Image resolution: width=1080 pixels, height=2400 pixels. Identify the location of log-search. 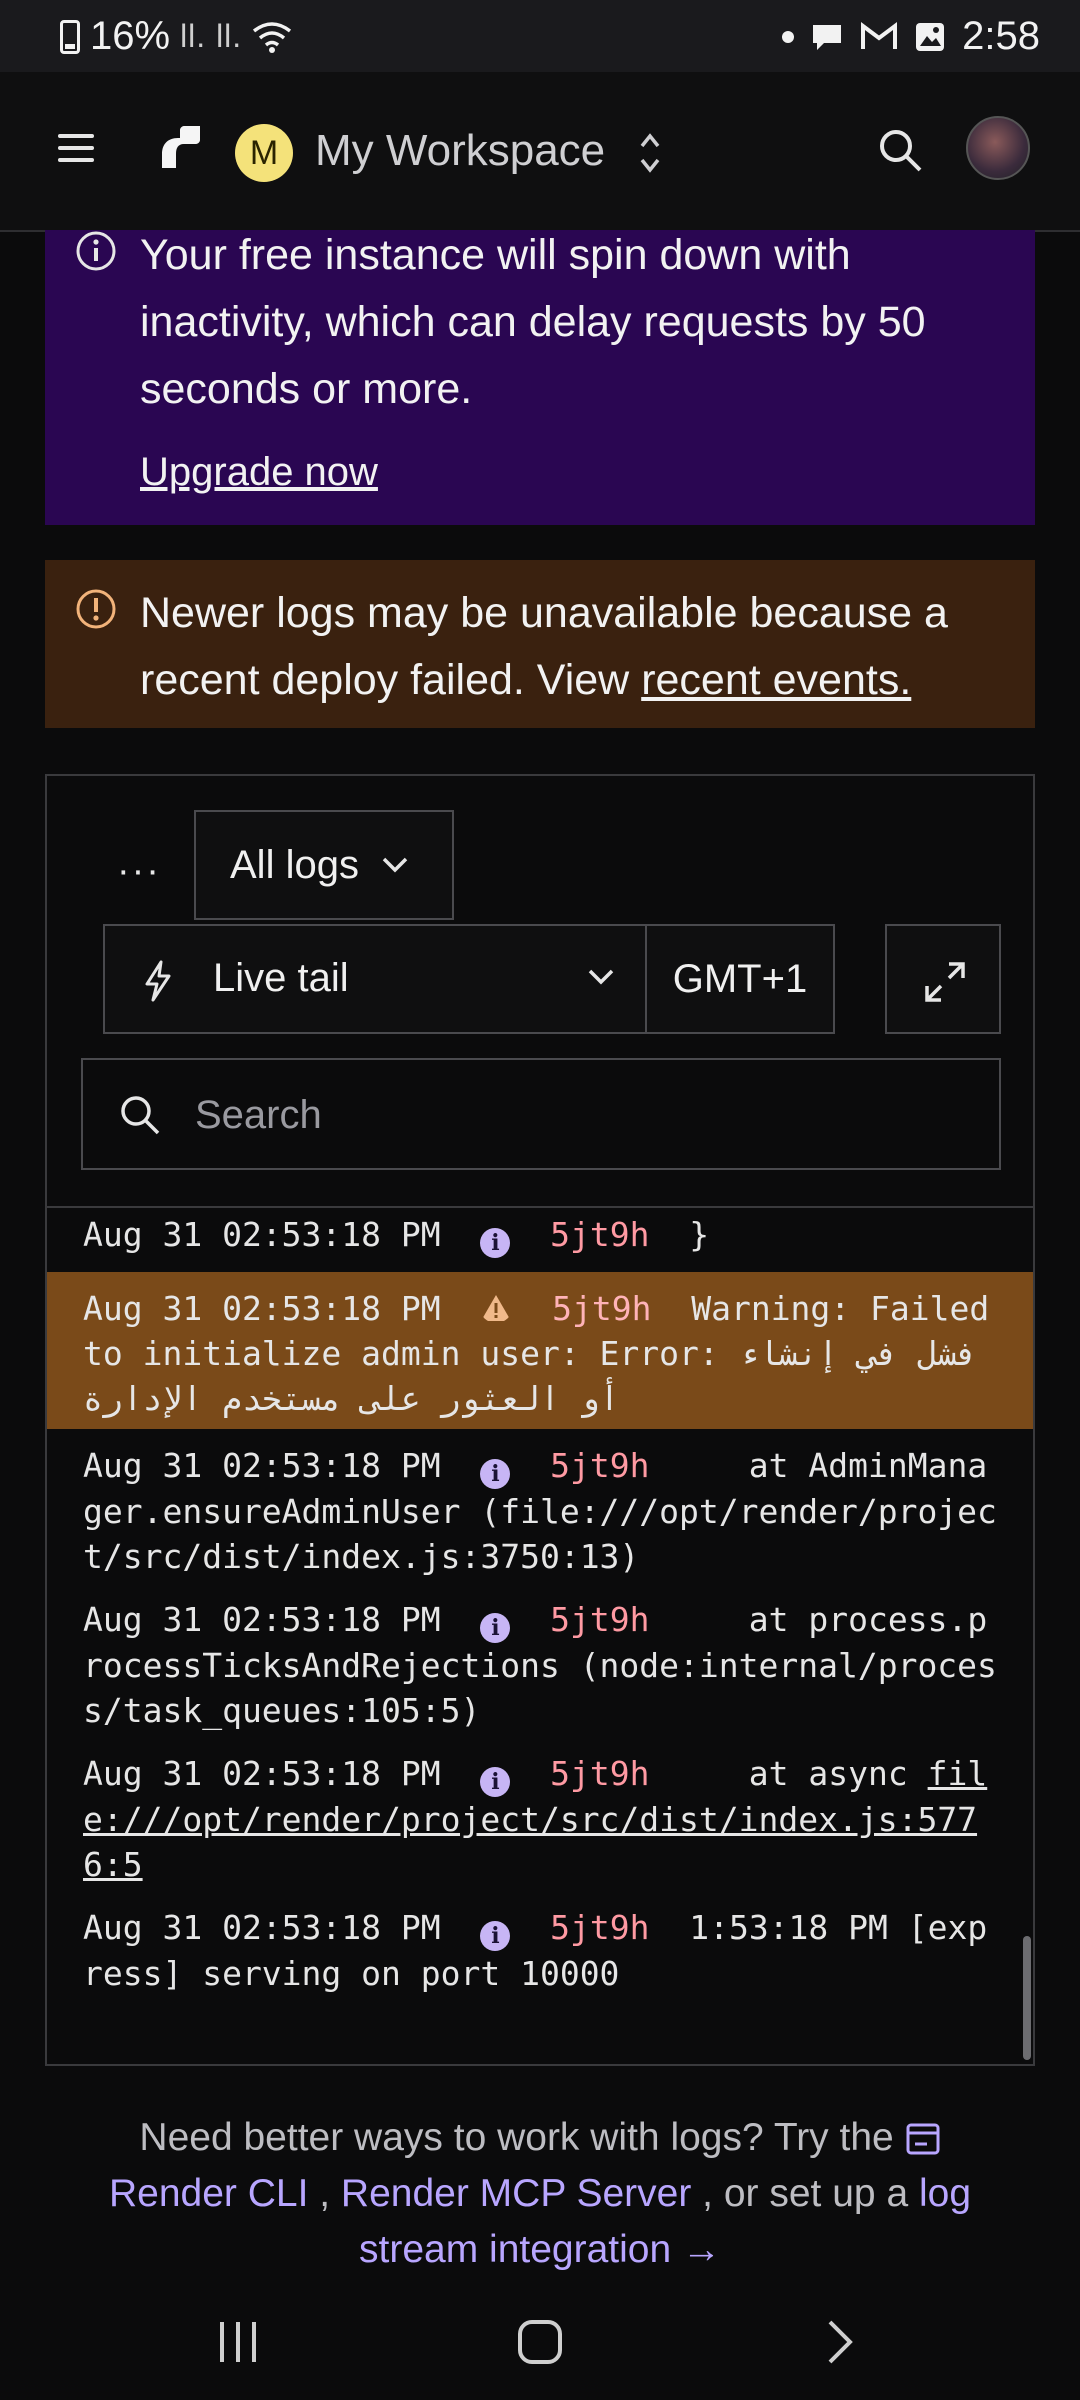
(541, 1114).